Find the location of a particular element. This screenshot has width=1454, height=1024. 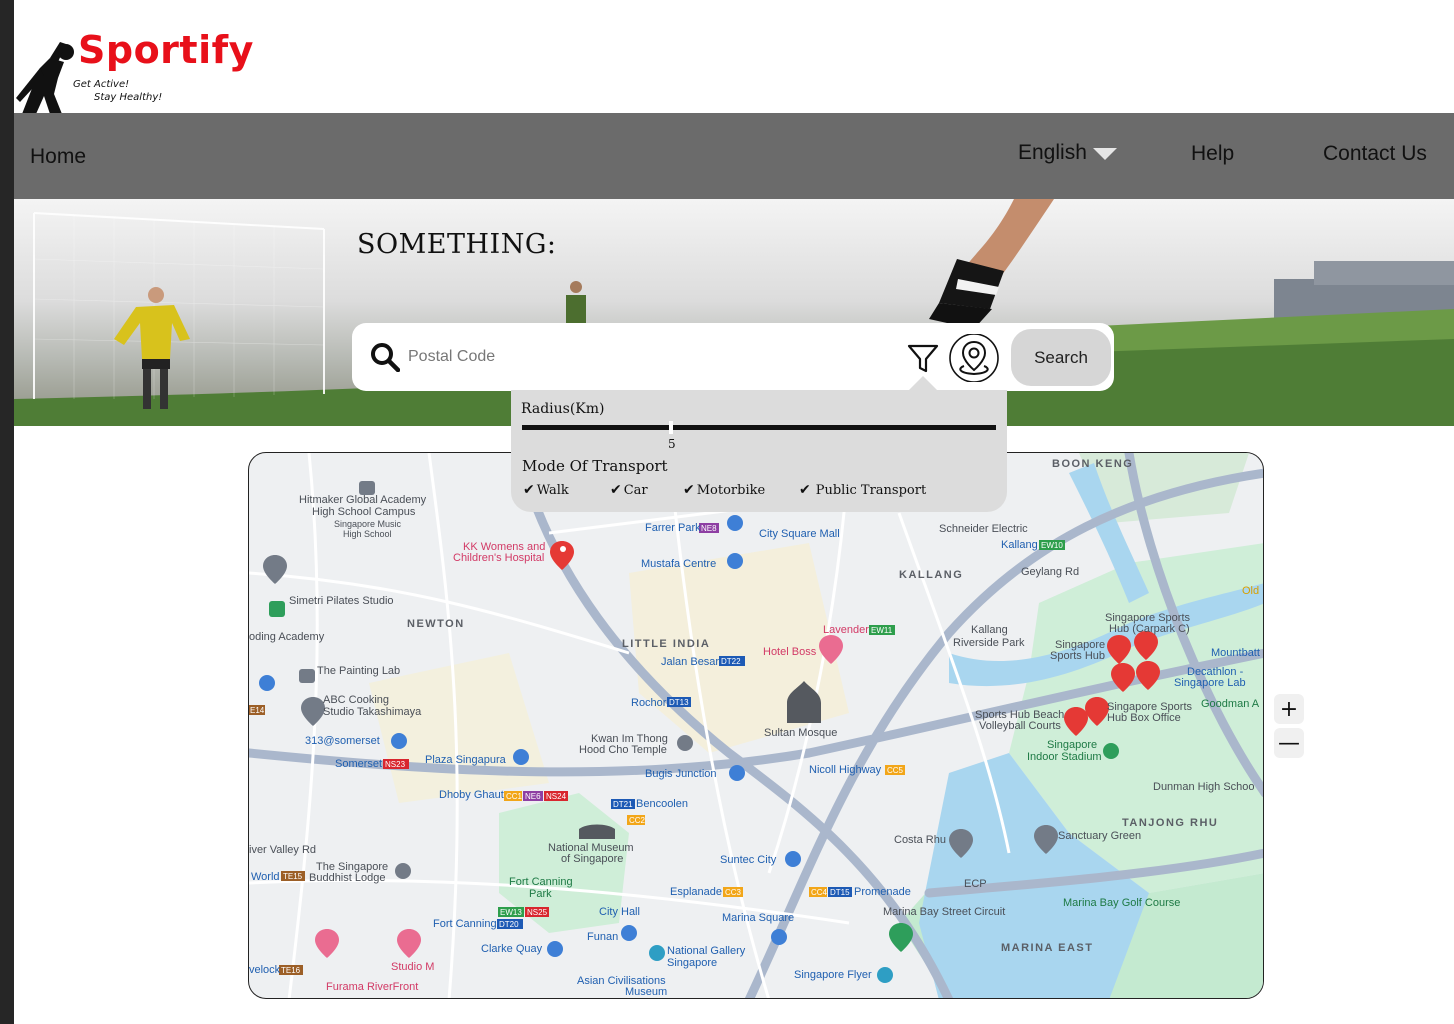

map-label-kk-hospital-2: Children's Hospital is located at coordinates (499, 558).